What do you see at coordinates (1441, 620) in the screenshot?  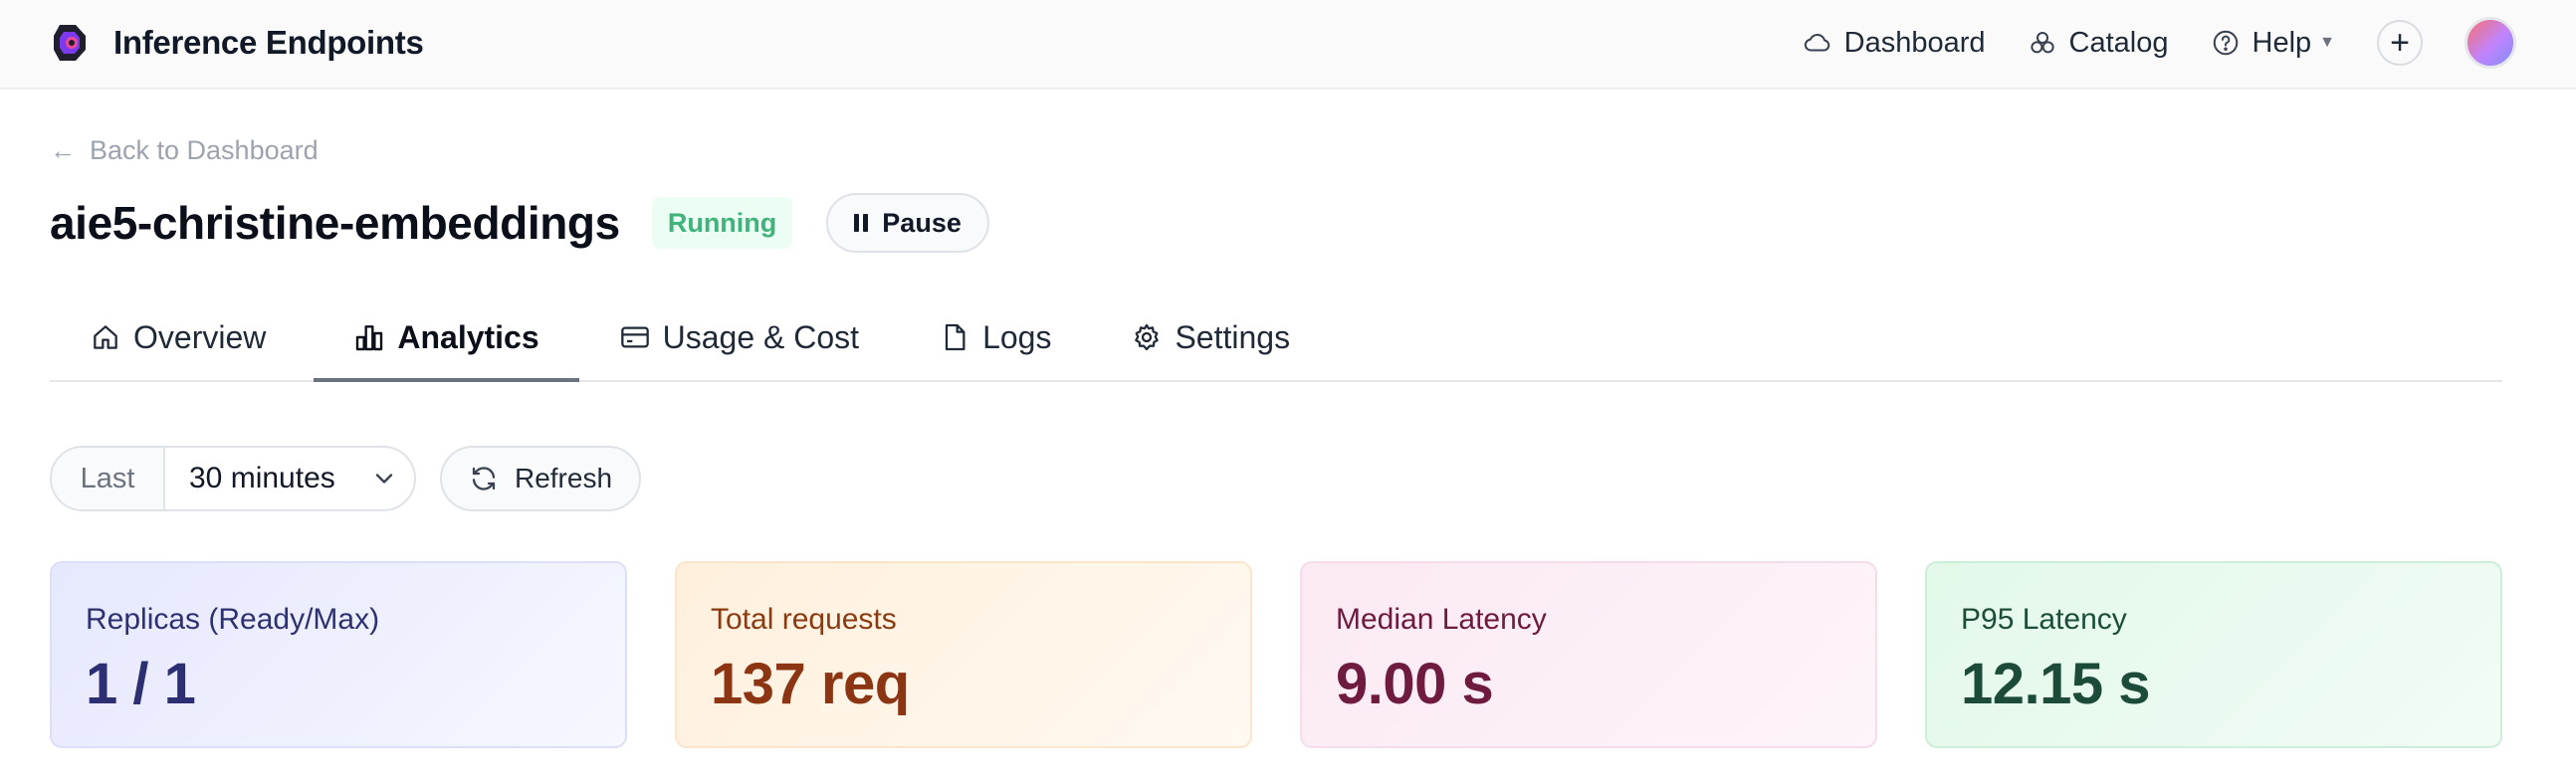 I see `metric-label: Median Latency` at bounding box center [1441, 620].